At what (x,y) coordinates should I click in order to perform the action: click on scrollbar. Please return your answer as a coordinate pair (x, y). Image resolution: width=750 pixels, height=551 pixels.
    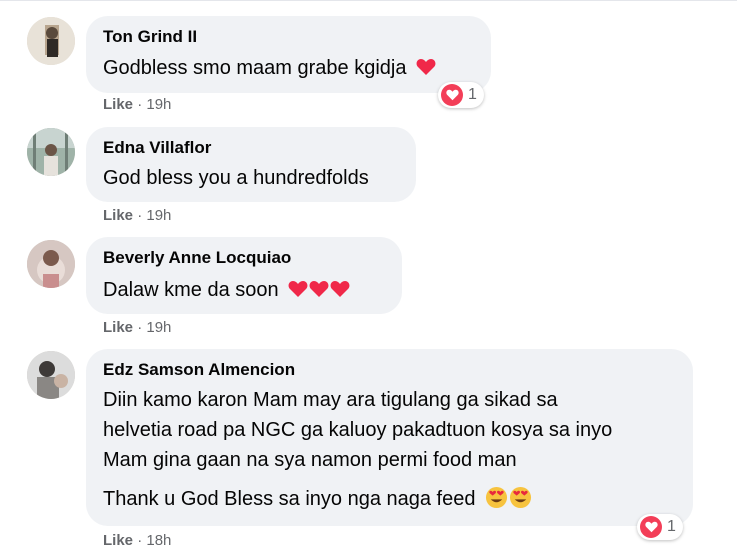
    Looking at the image, I should click on (743, 275).